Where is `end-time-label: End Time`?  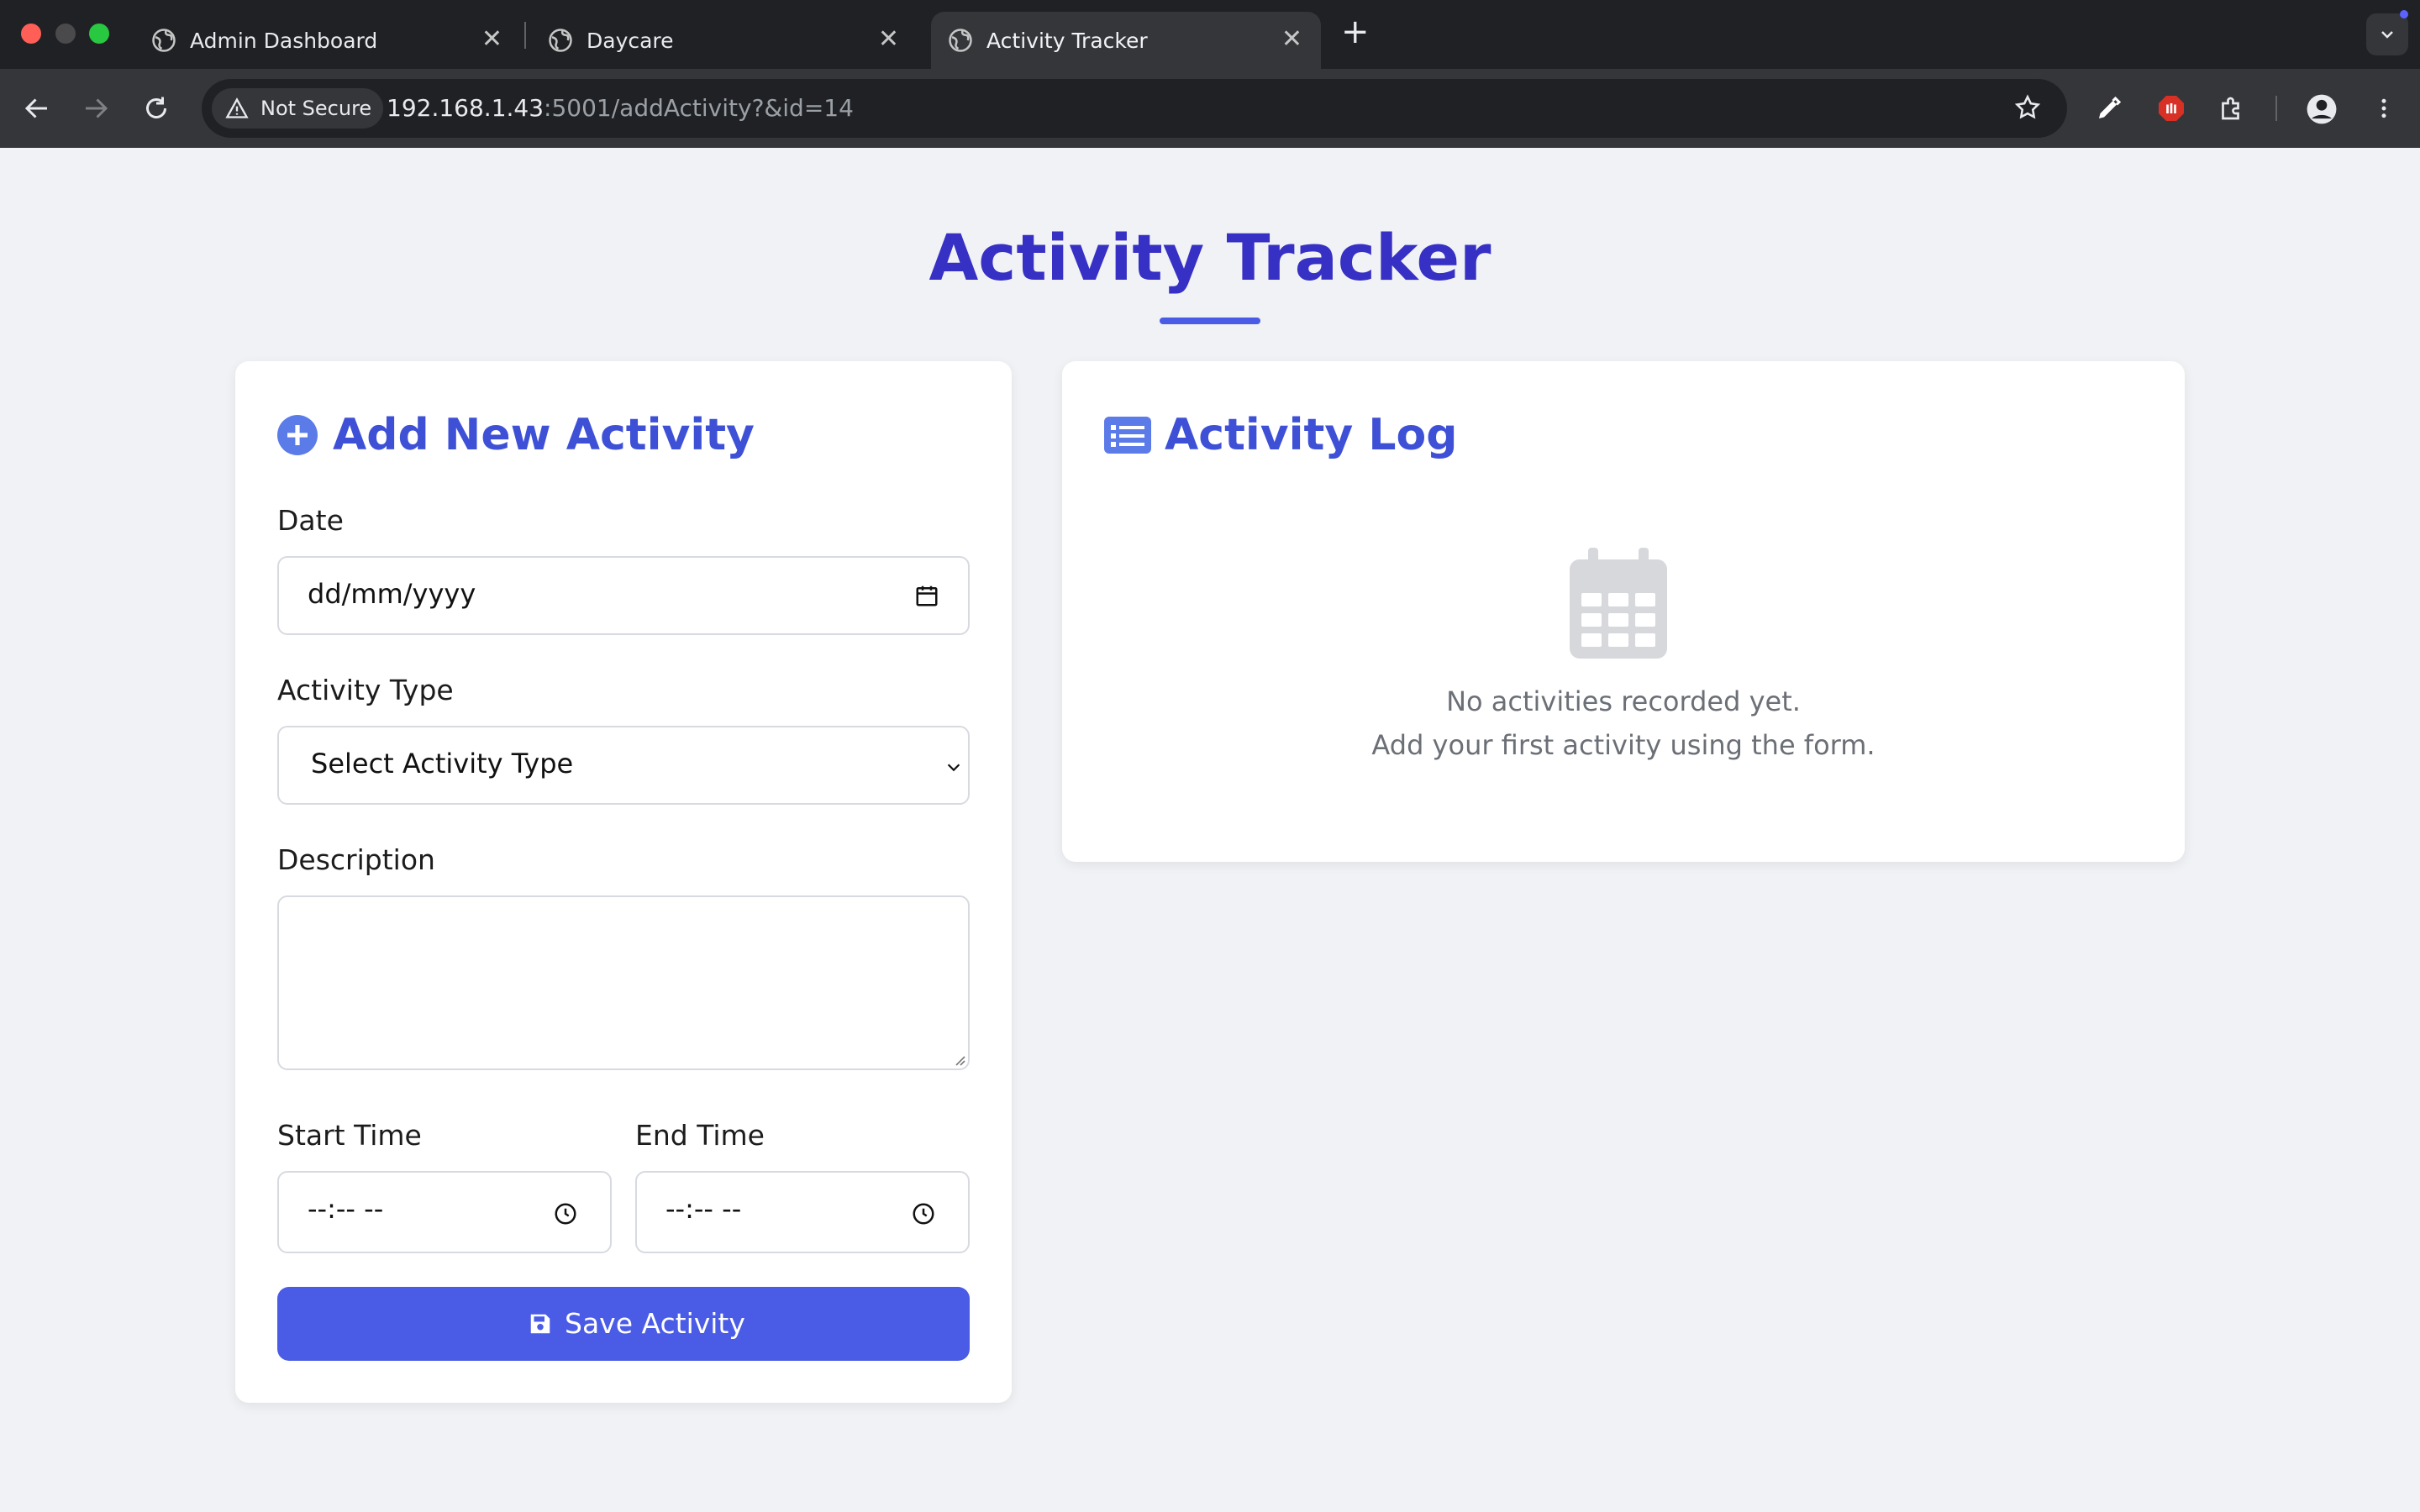
end-time-label: End Time is located at coordinates (700, 1135).